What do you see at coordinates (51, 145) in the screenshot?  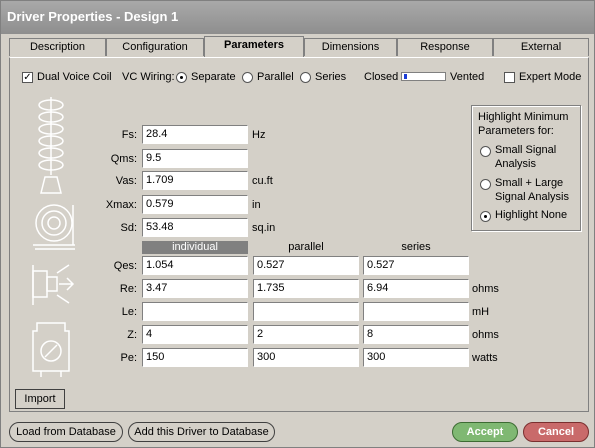 I see `voice-coil-icon` at bounding box center [51, 145].